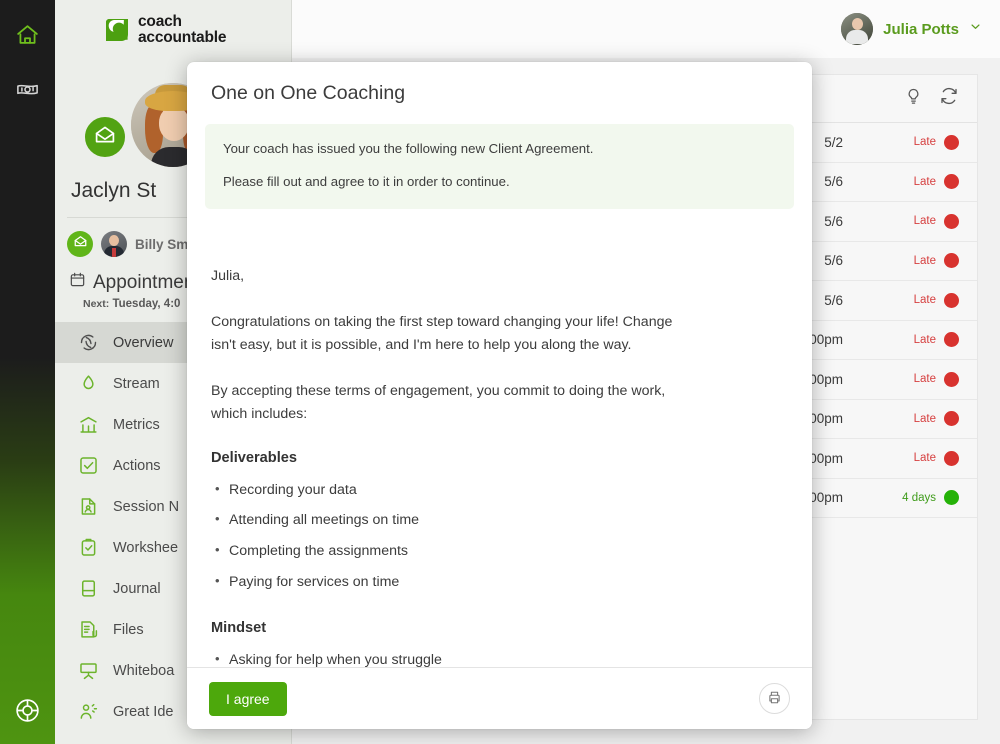 The width and height of the screenshot is (1000, 744). Describe the element at coordinates (88, 343) in the screenshot. I see `overview-swirl-icon` at that location.